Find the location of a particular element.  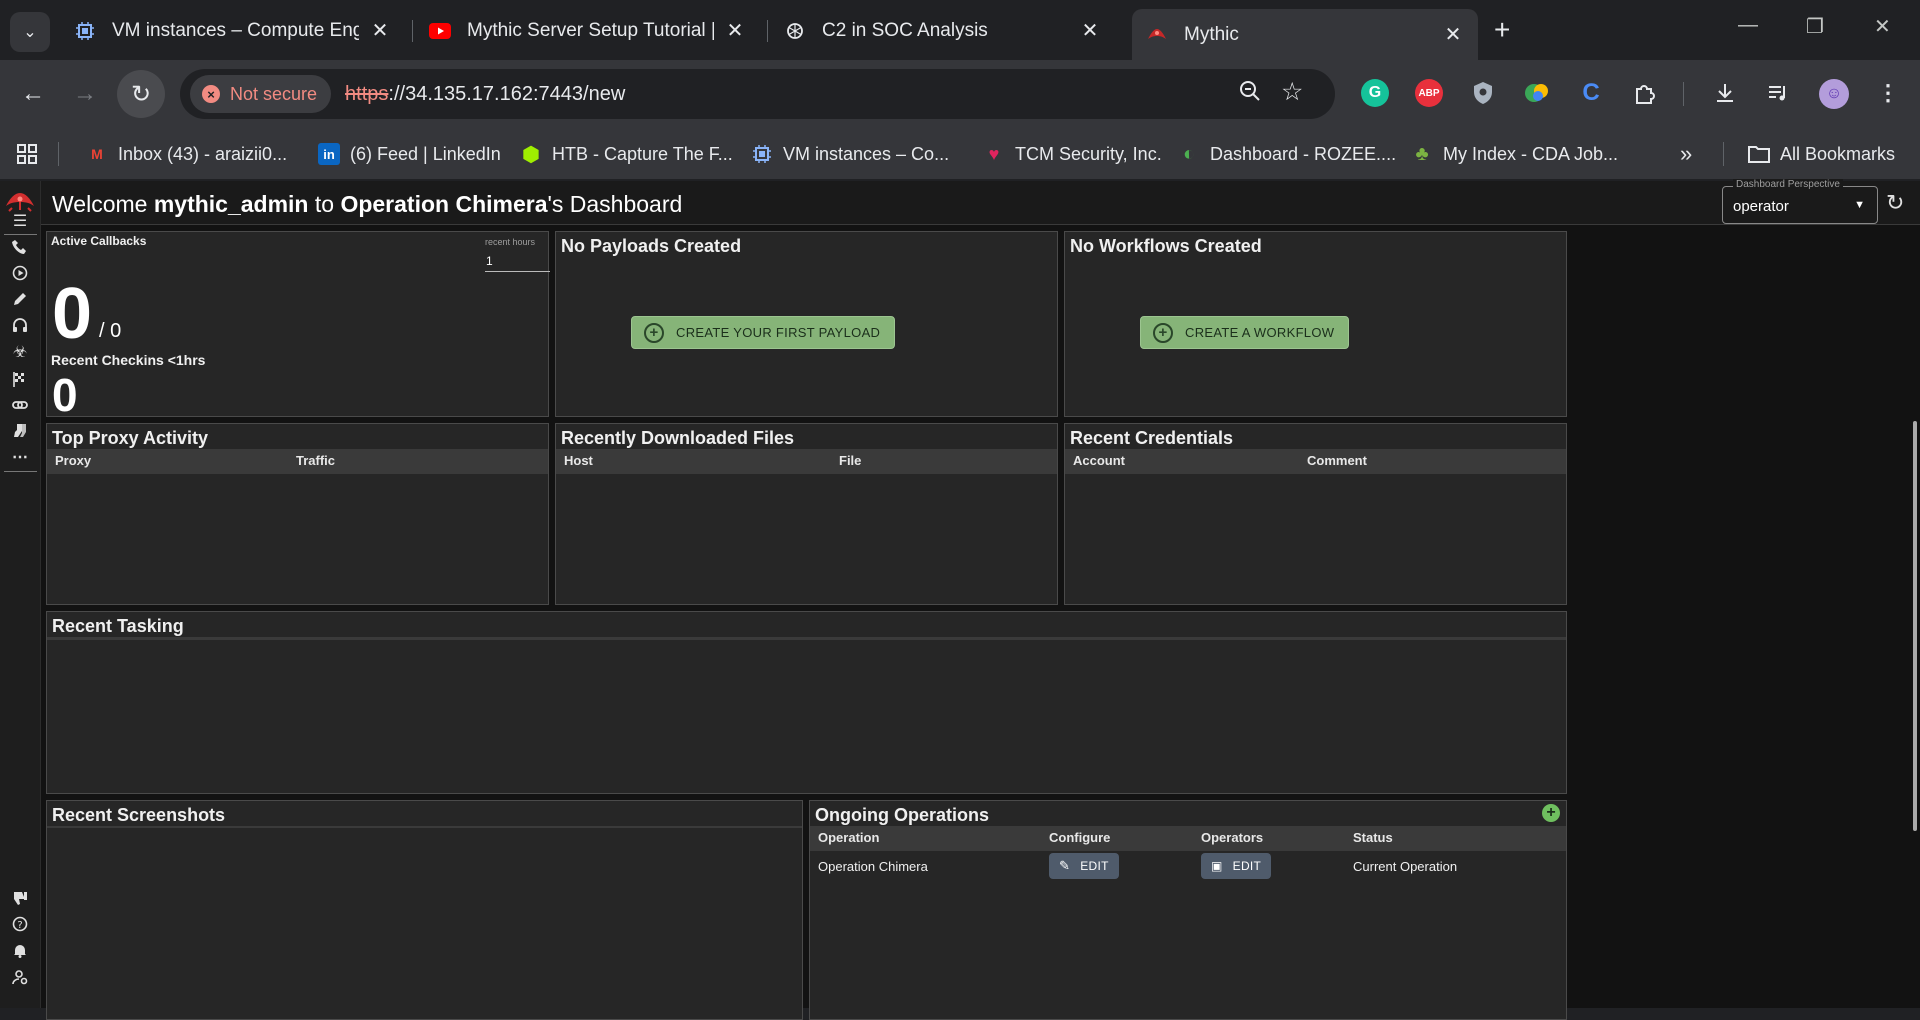

bookmark-star-icon: ☆ is located at coordinates (1292, 92).